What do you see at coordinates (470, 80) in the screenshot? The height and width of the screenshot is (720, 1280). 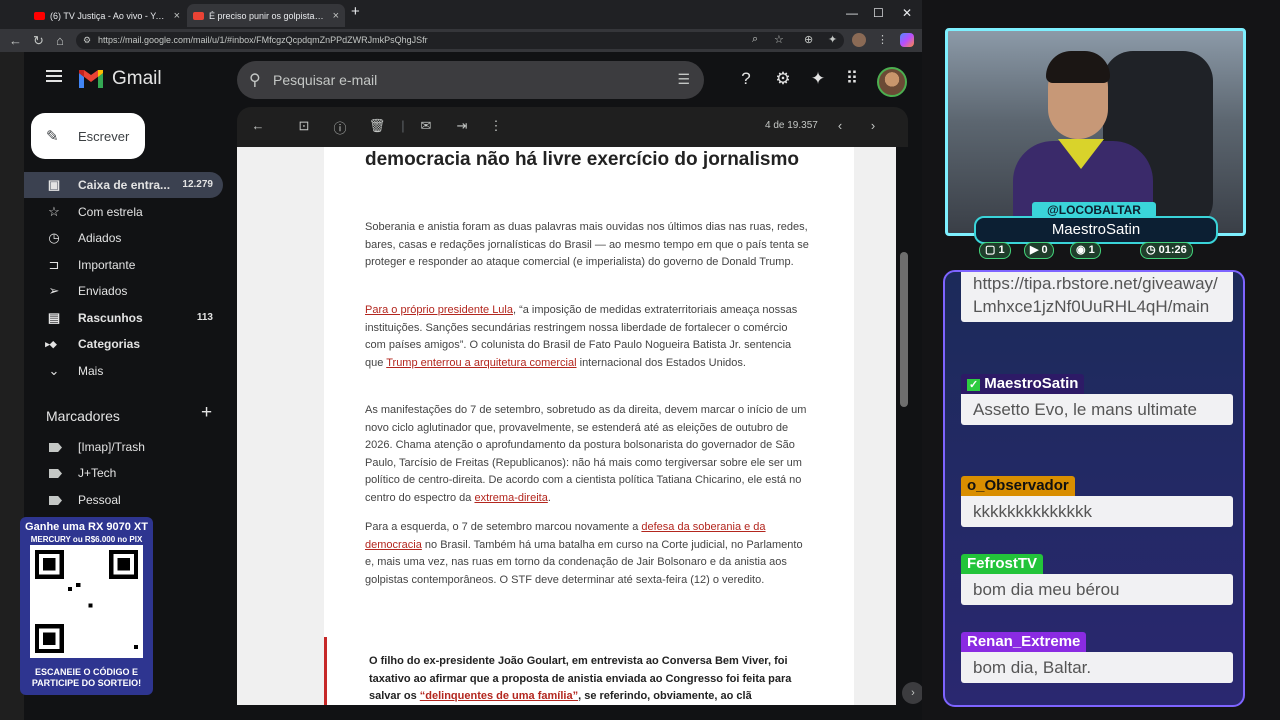 I see `search-bar: ⚲ Pesquisar e-mail ☰` at bounding box center [470, 80].